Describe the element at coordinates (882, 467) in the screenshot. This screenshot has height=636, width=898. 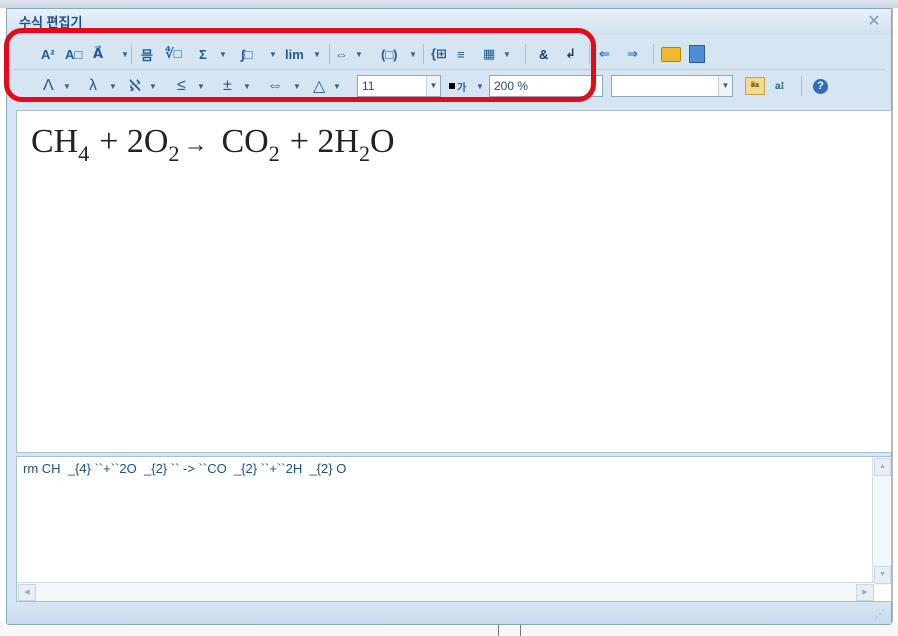
I see `scroll-up-icon: ▲` at that location.